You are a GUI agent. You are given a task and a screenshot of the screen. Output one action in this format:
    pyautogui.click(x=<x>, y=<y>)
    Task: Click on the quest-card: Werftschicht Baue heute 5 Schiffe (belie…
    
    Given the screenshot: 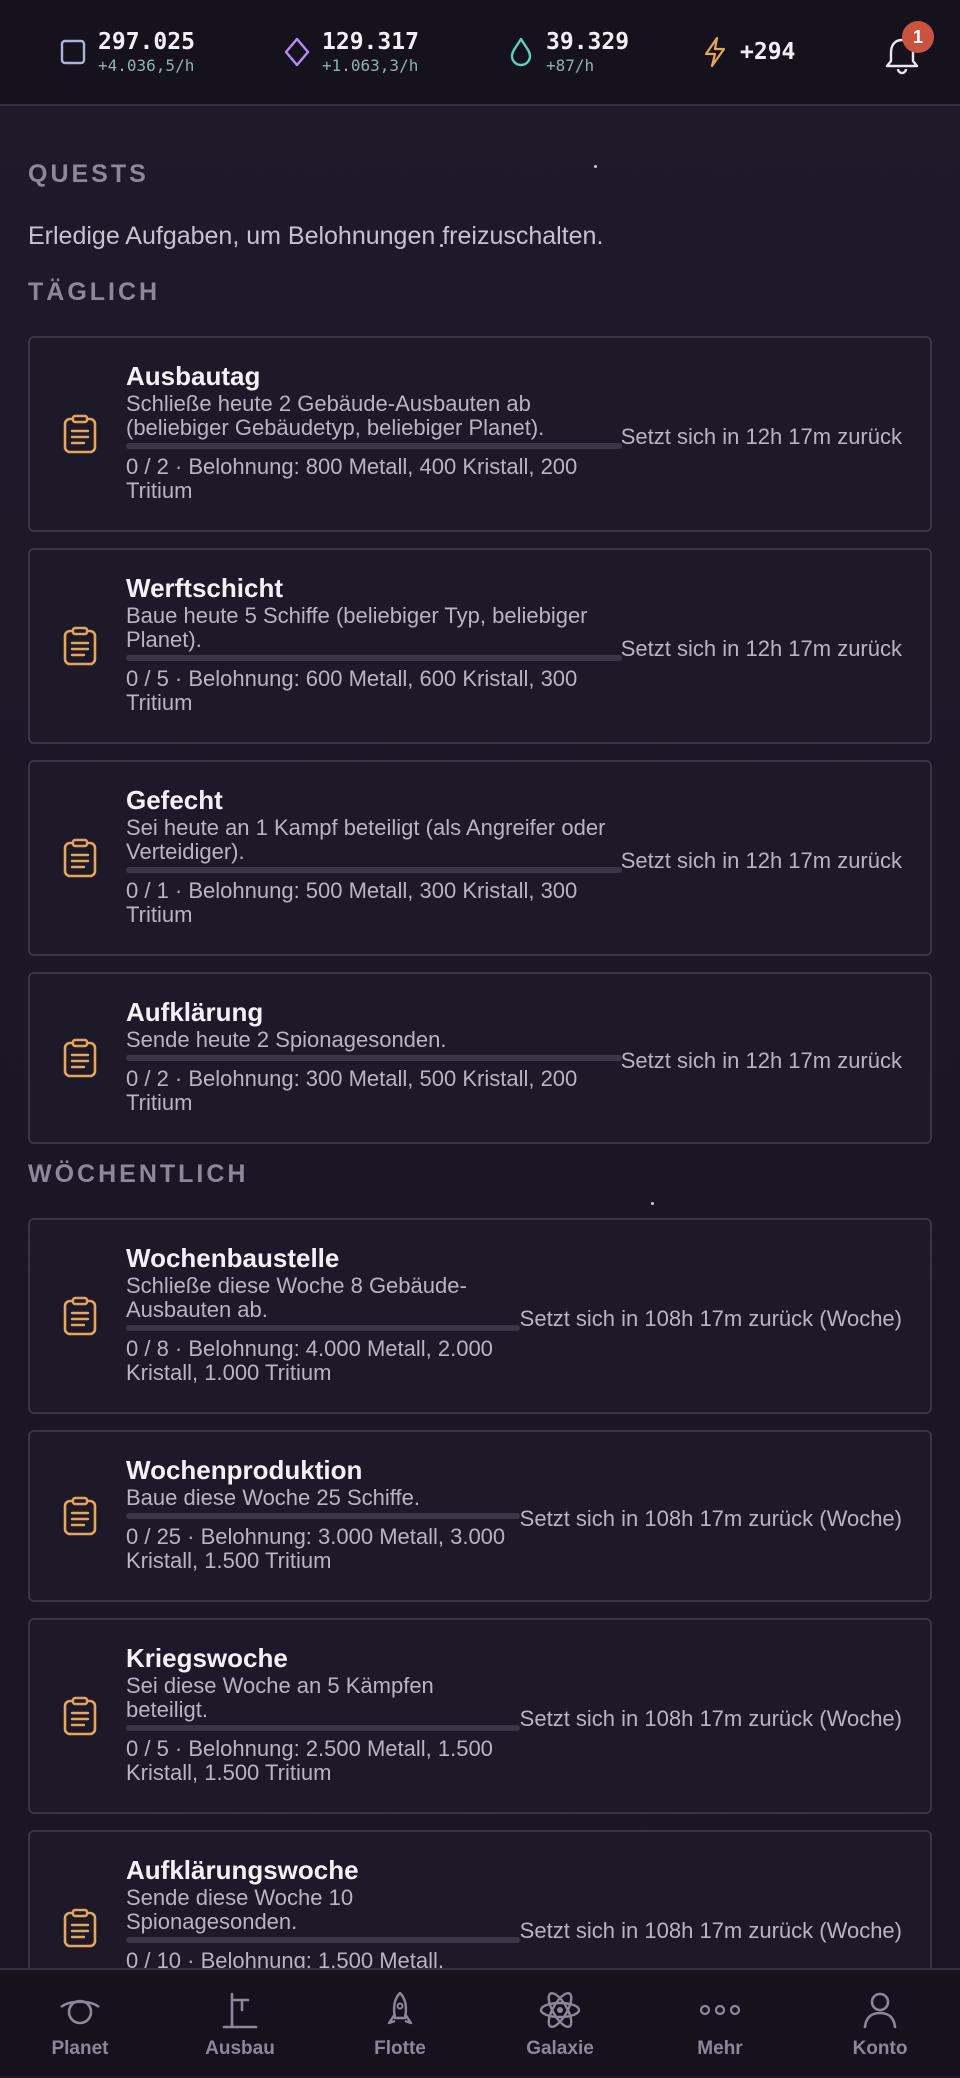 What is the action you would take?
    pyautogui.click(x=480, y=646)
    